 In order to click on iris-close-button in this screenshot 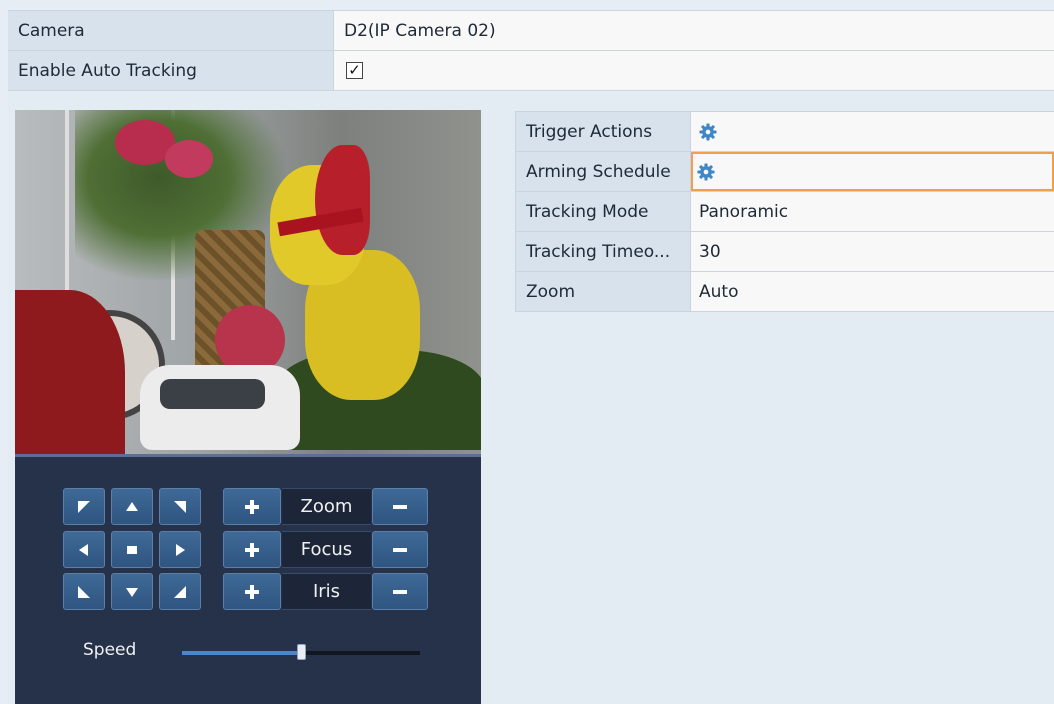, I will do `click(400, 591)`.